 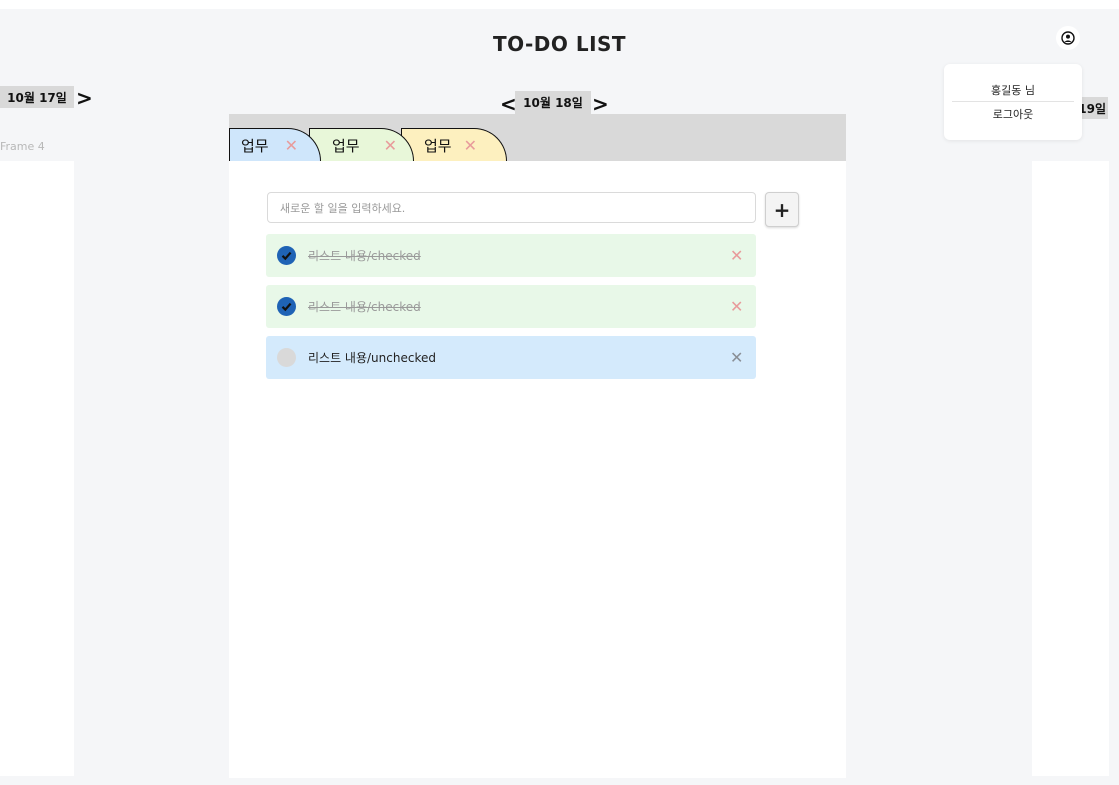 I want to click on user-menu-popup: 홍길동 님 로그아웃, so click(x=1013, y=102).